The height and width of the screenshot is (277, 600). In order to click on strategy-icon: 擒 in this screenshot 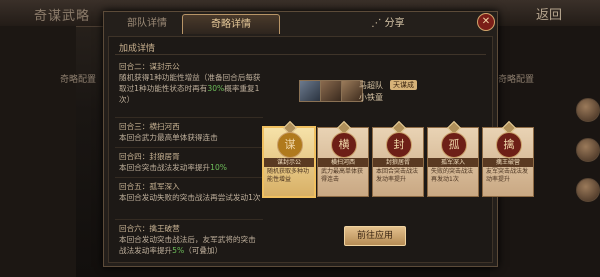, I will do `click(509, 145)`.